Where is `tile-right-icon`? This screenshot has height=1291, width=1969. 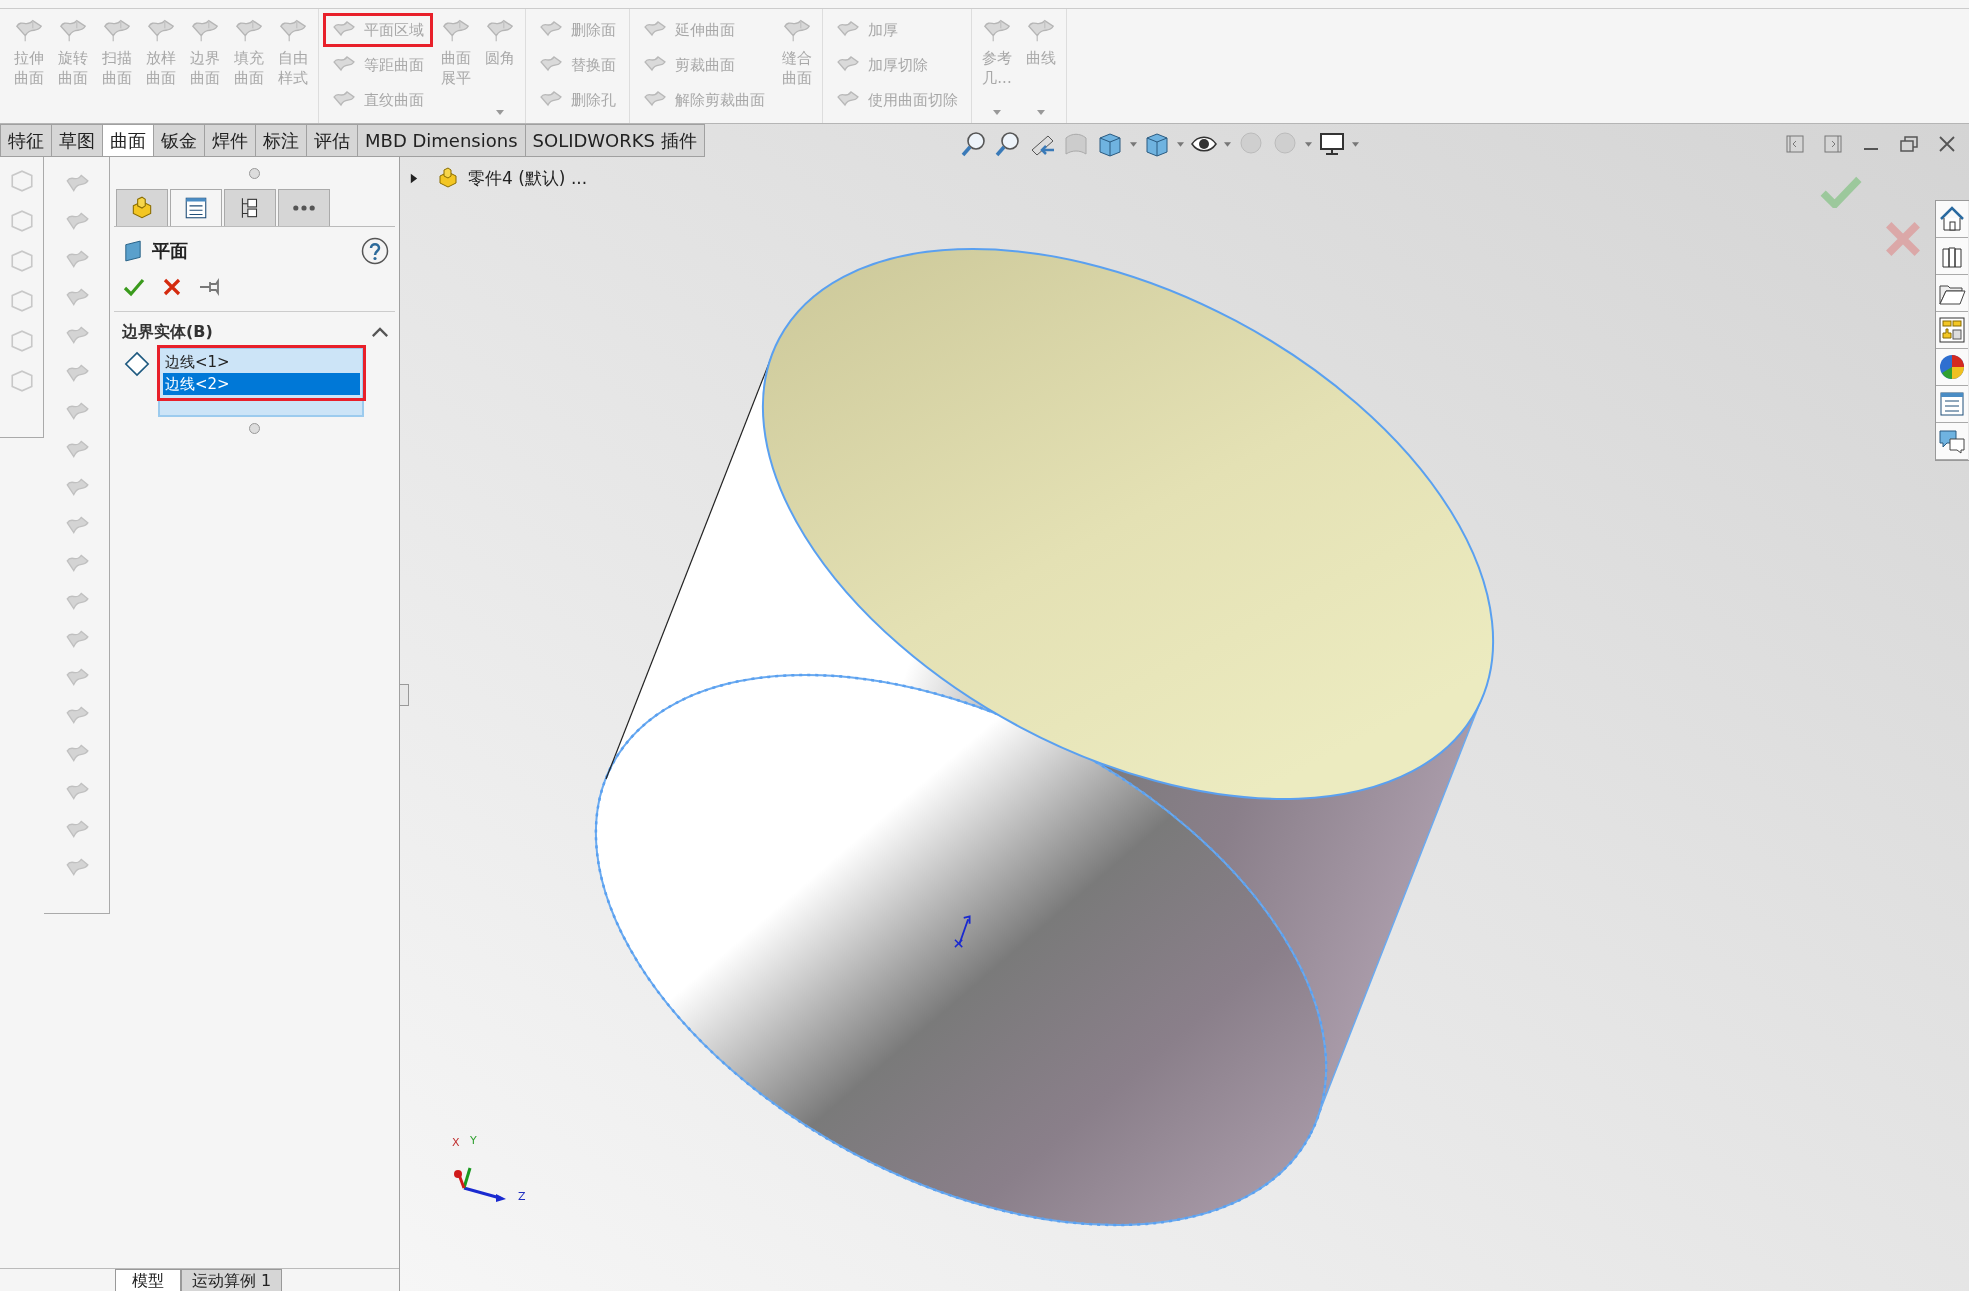
tile-right-icon is located at coordinates (1833, 144).